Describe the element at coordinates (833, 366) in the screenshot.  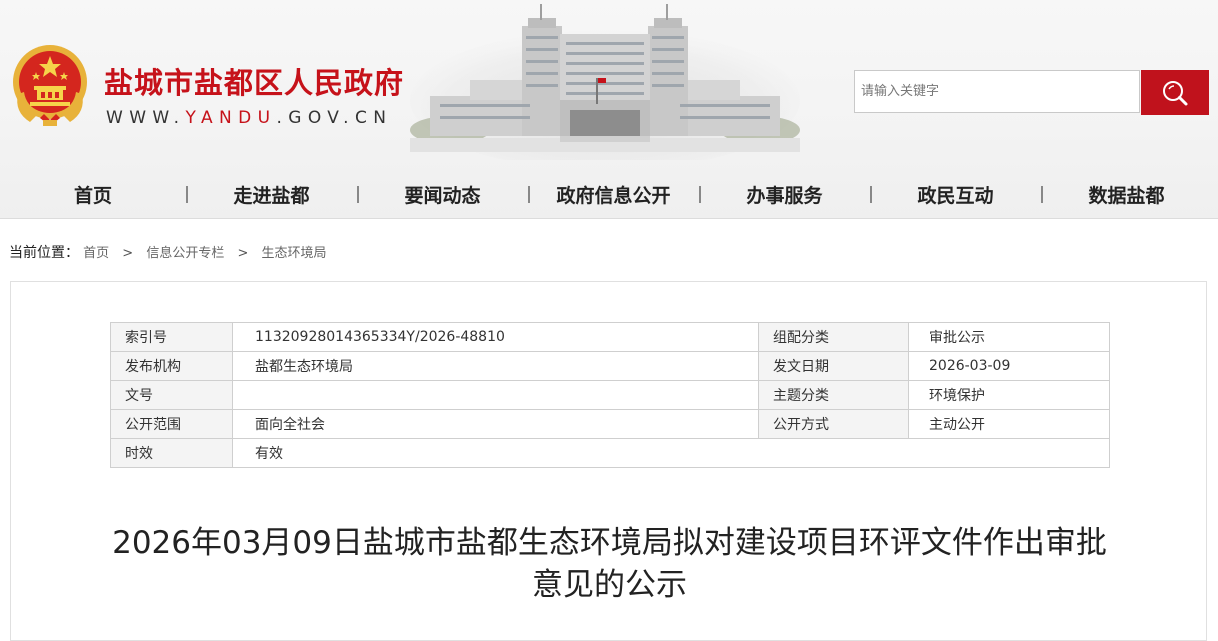
I see `meta-key: 发文日期` at that location.